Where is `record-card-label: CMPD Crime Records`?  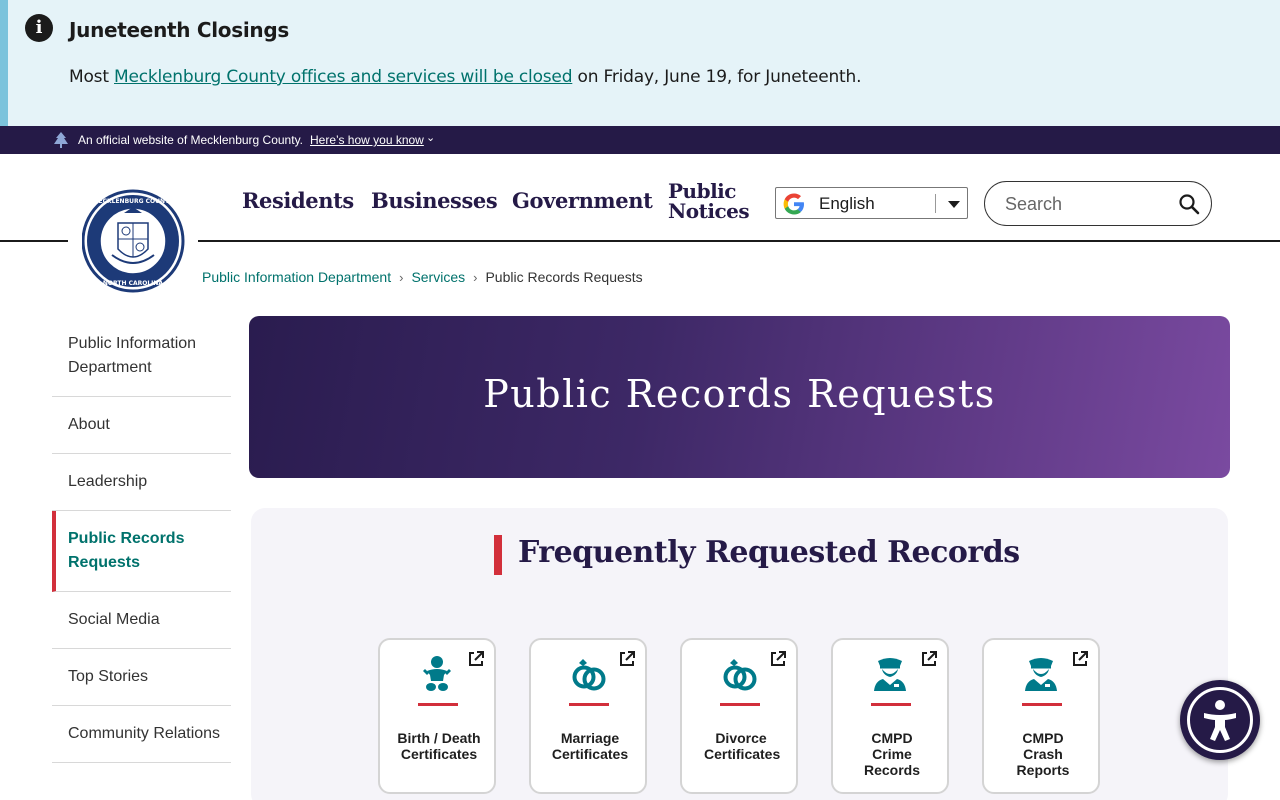
record-card-label: CMPD Crime Records is located at coordinates (892, 754).